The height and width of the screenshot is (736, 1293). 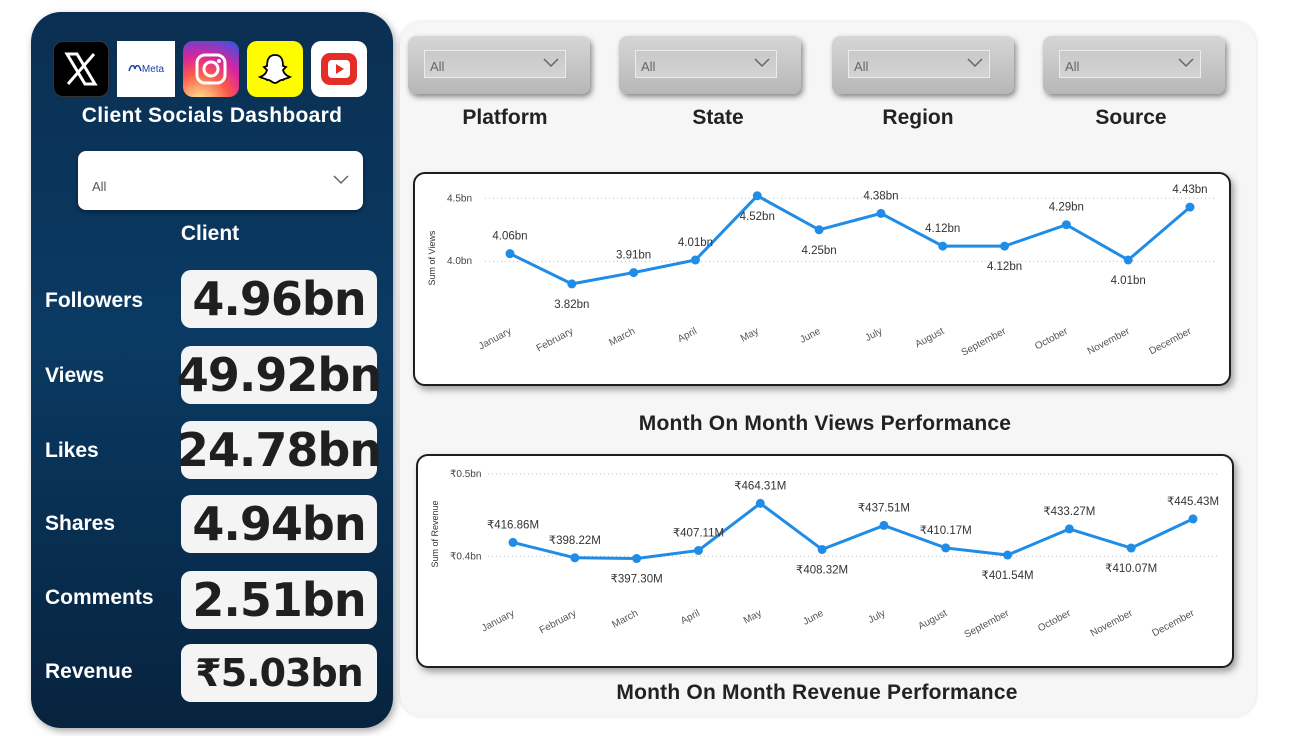 I want to click on source-filter-label: Source, so click(x=1131, y=117).